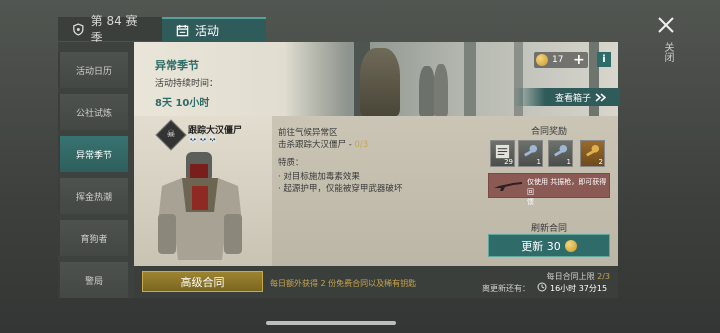 The width and height of the screenshot is (720, 333). I want to click on reward-count: 2, so click(600, 162).